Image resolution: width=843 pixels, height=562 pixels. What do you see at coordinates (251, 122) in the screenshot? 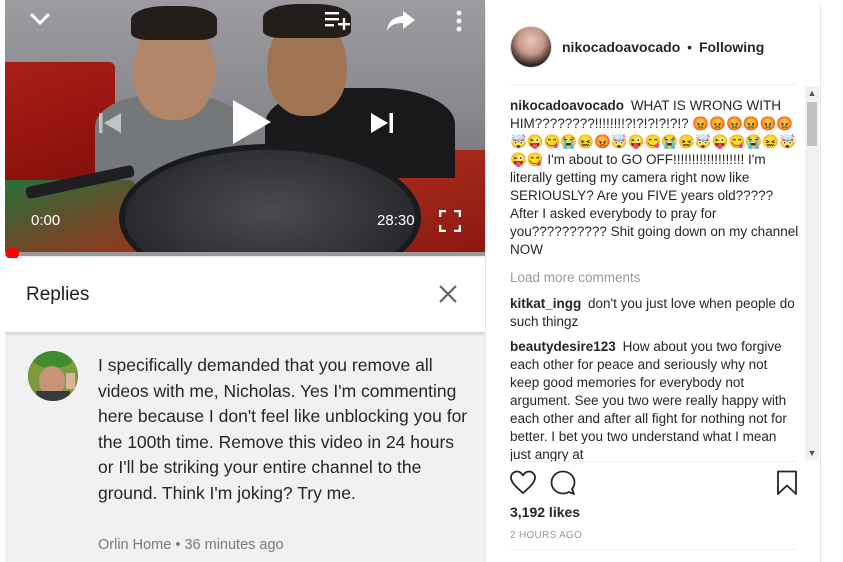
I see `play-icon` at bounding box center [251, 122].